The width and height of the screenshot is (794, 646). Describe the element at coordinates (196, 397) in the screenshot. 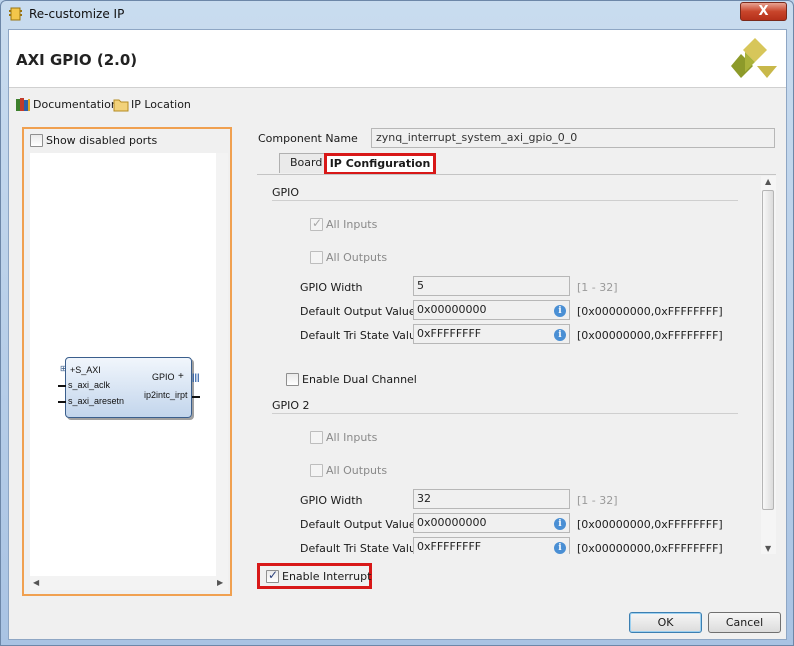

I see `pin-ip2intc-irpt` at that location.